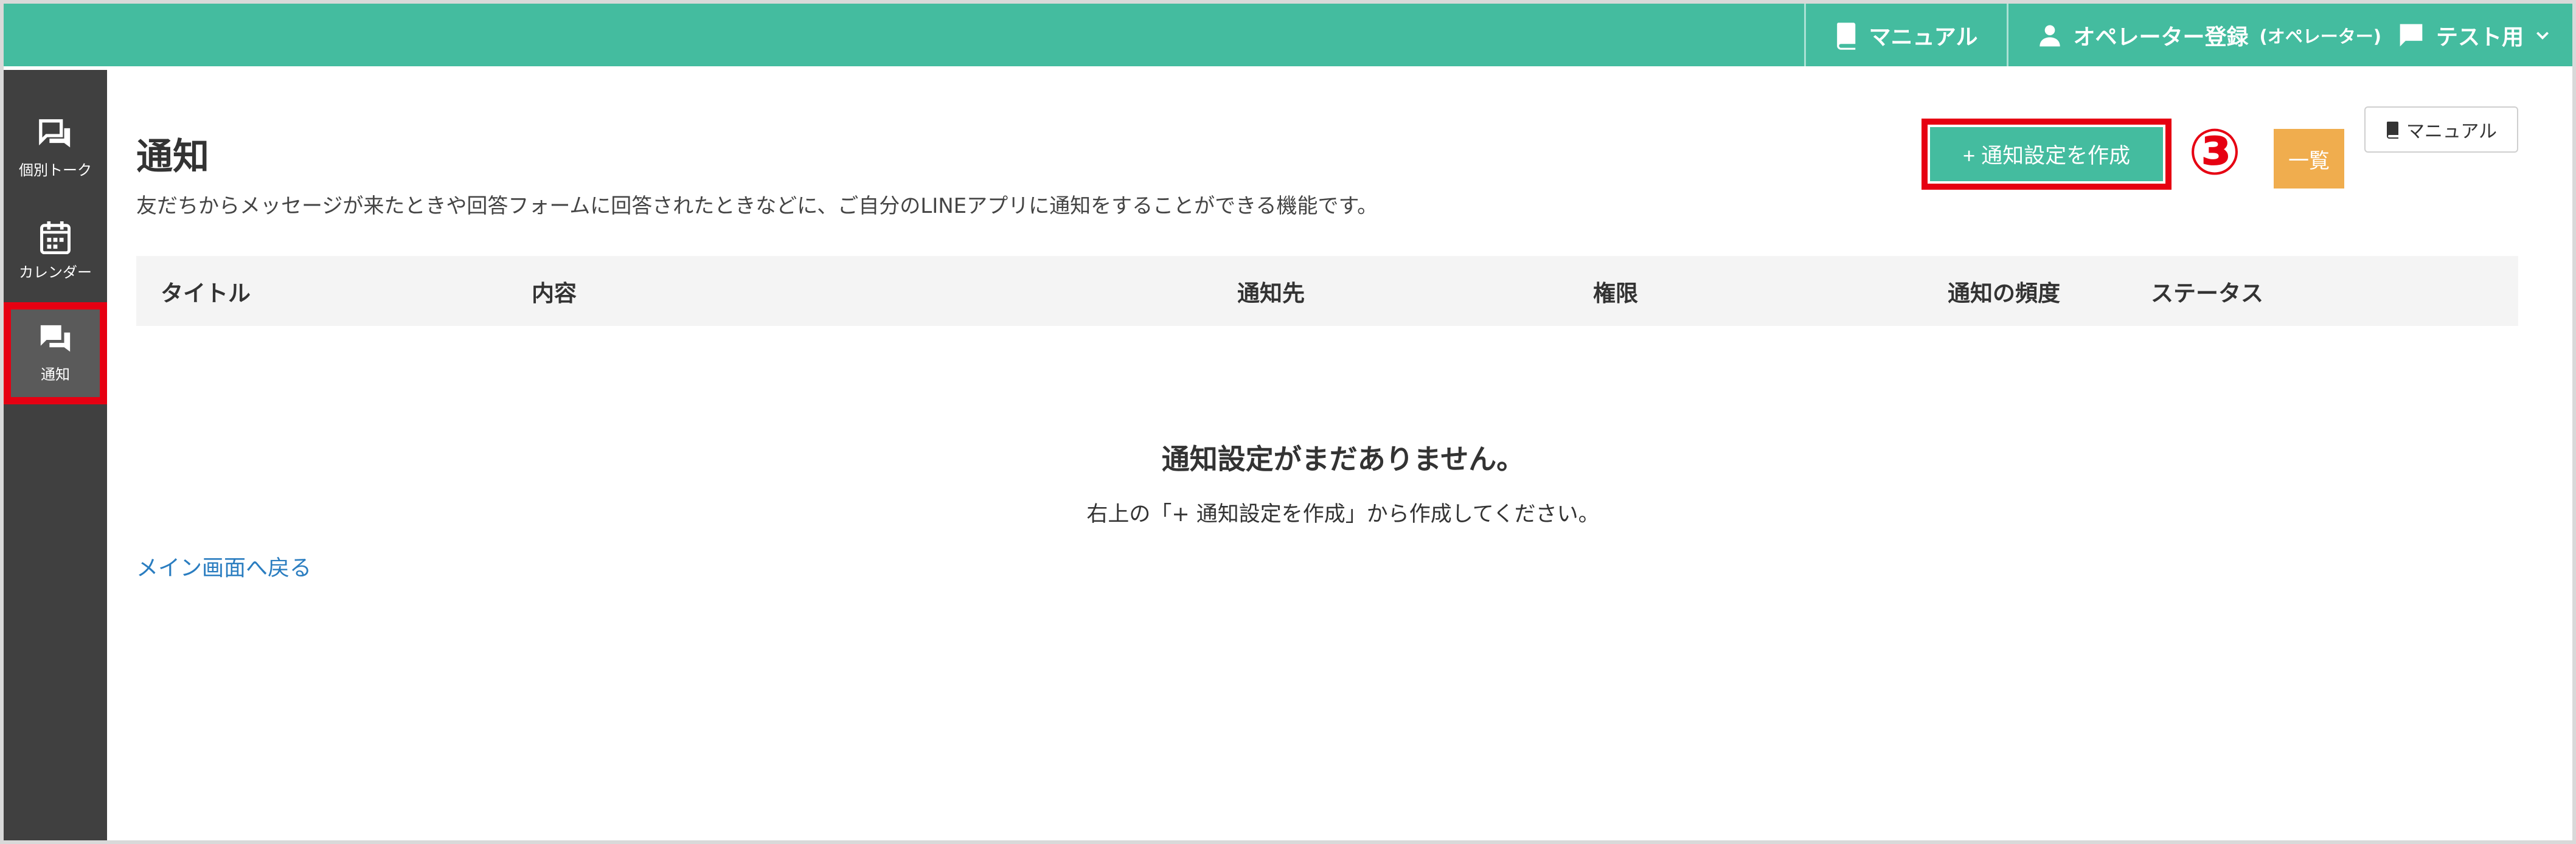  What do you see at coordinates (55, 353) in the screenshot?
I see `sidebar-item-notification: 通知` at bounding box center [55, 353].